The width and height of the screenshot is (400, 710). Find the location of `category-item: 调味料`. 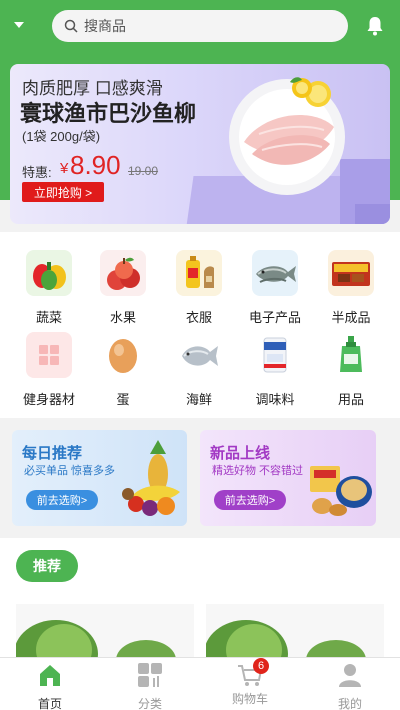

category-item: 调味料 is located at coordinates (275, 370).